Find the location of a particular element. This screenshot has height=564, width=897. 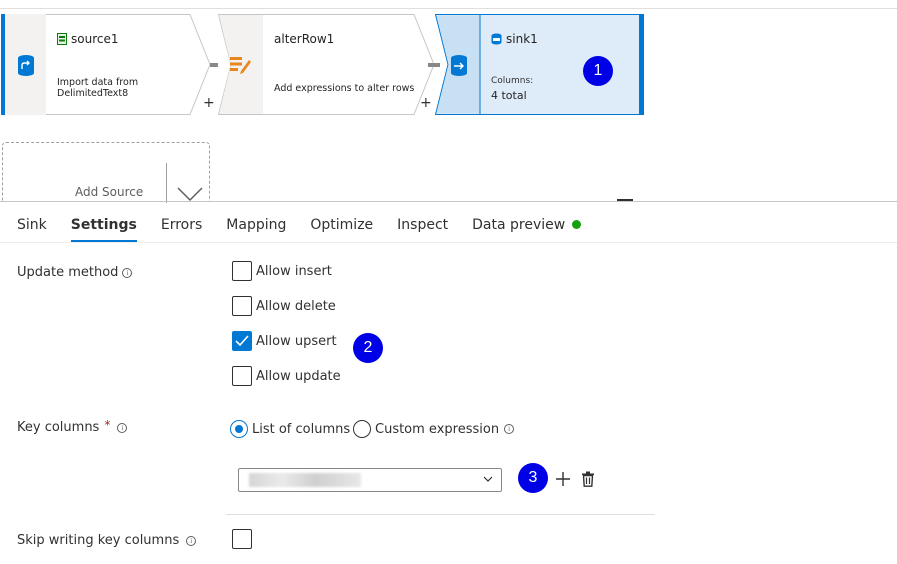

source-title: source1 is located at coordinates (87, 39).